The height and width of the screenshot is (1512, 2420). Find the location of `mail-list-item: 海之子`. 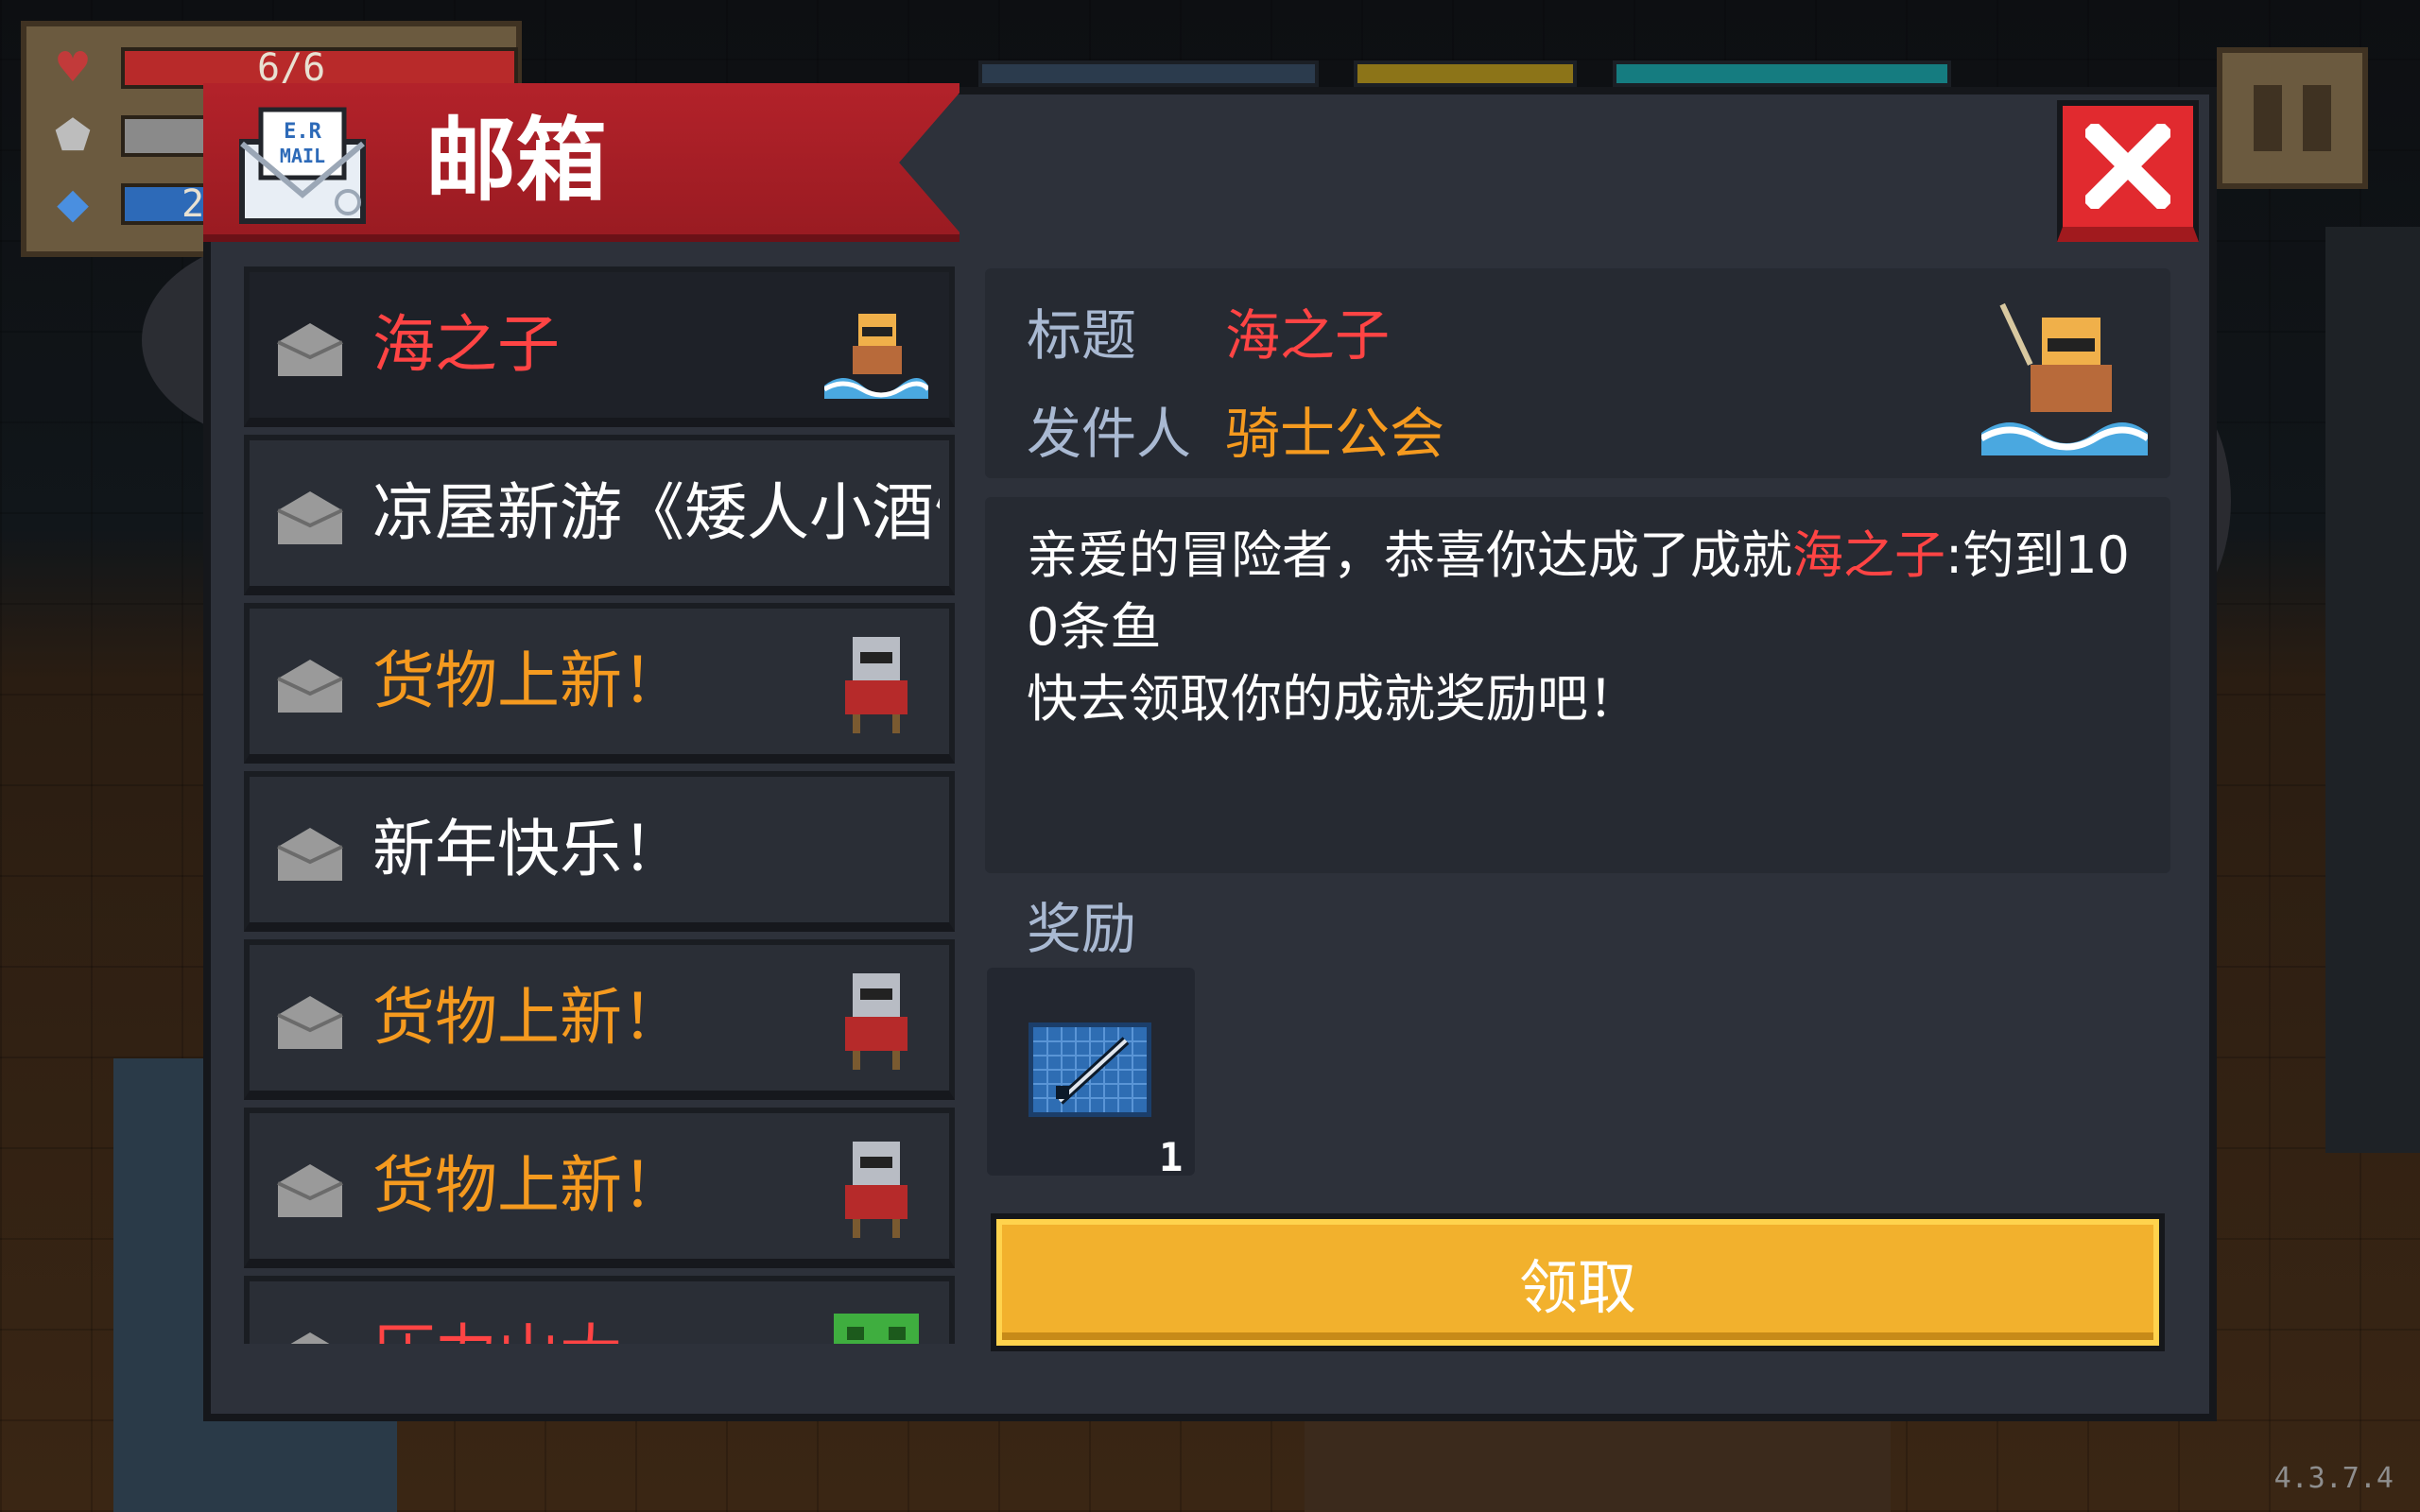

mail-list-item: 海之子 is located at coordinates (600, 346).